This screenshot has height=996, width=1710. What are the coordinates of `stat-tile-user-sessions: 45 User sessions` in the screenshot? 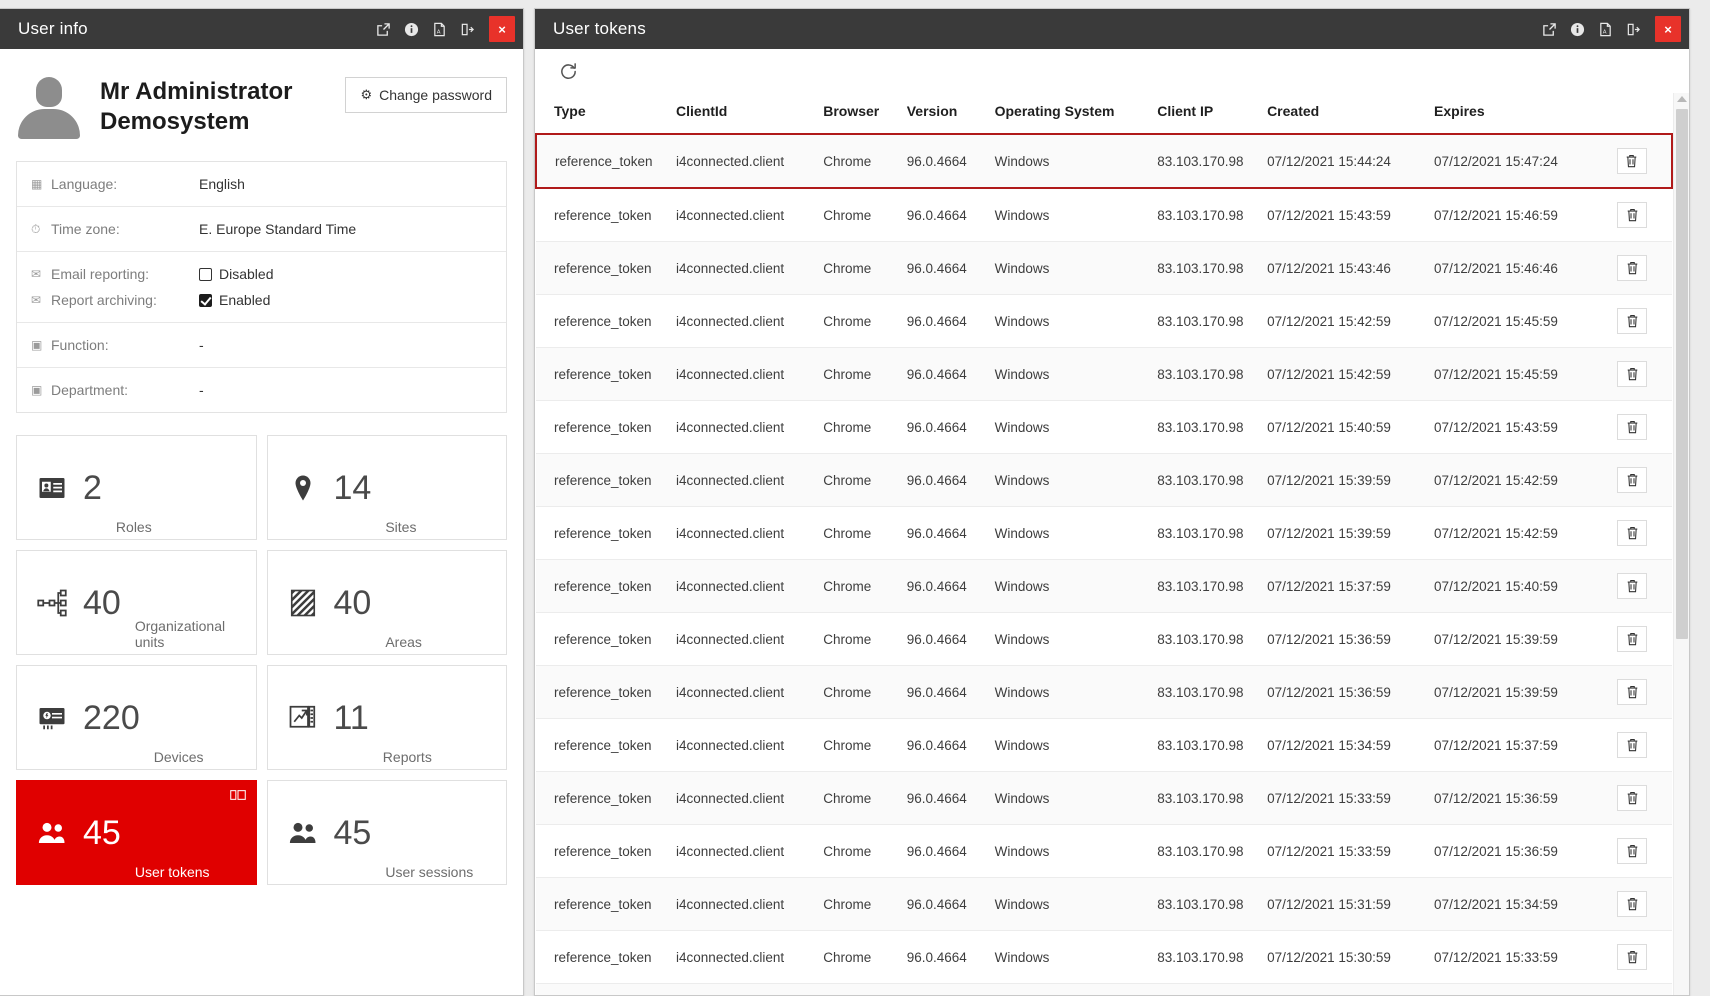 It's located at (386, 832).